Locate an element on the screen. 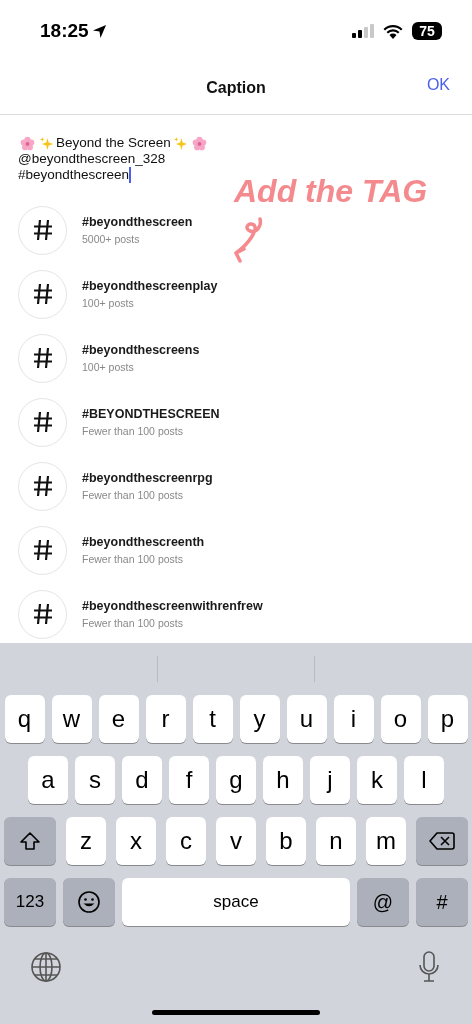 This screenshot has width=472, height=1024. screen-title: Caption is located at coordinates (236, 88).